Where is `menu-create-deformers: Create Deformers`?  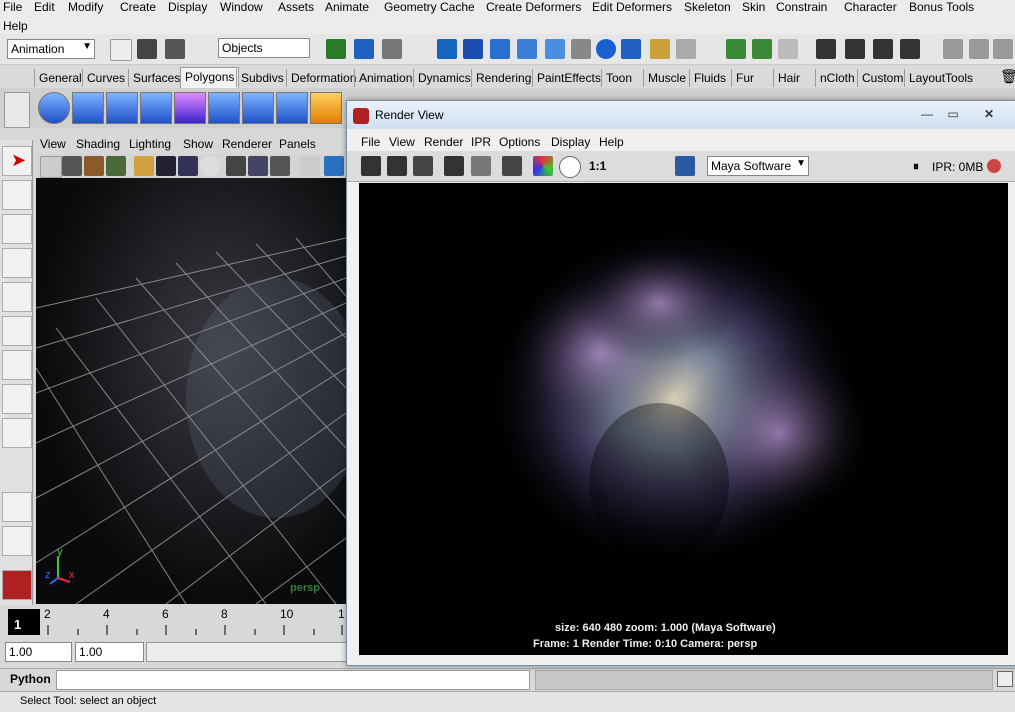
menu-create-deformers: Create Deformers is located at coordinates (533, 7).